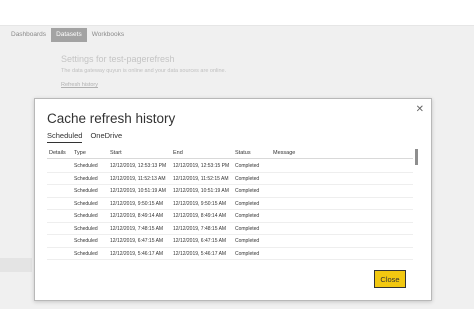 Image resolution: width=474 pixels, height=309 pixels. Describe the element at coordinates (201, 191) in the screenshot. I see `cell-end: 12/12/2019, 10:51:19 AM` at that location.